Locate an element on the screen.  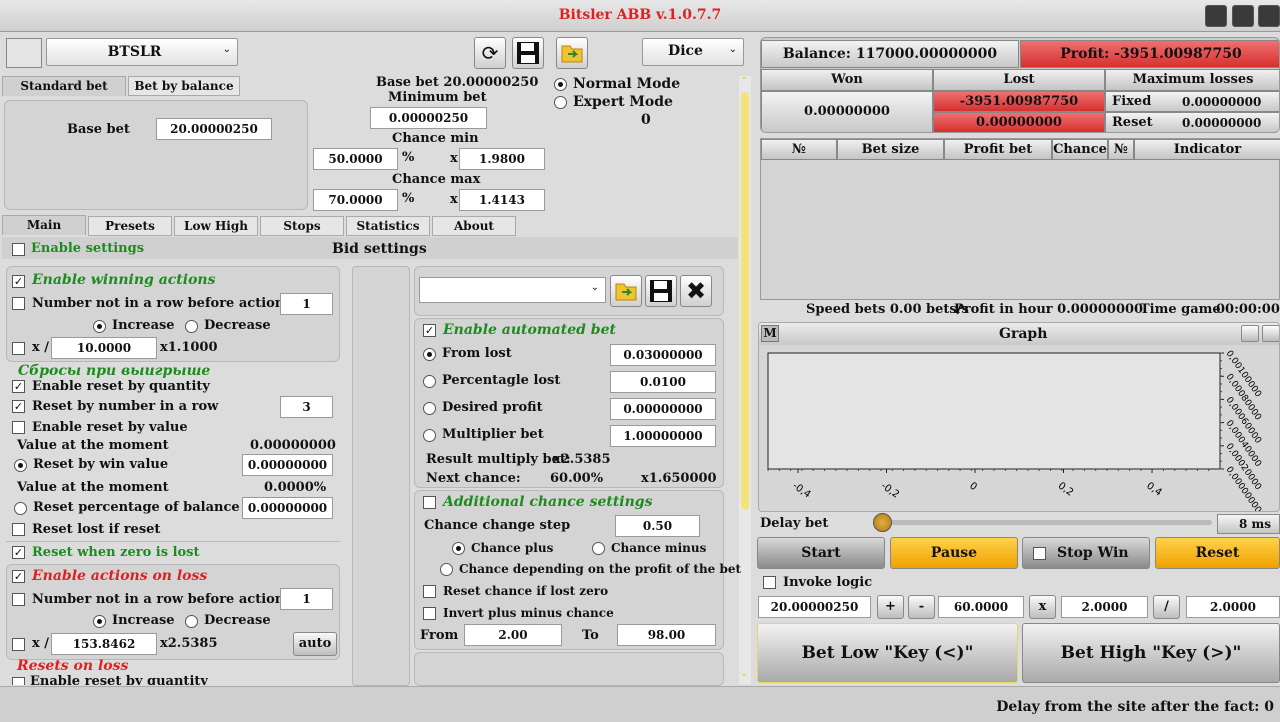
tab-stops: Stops is located at coordinates (302, 226).